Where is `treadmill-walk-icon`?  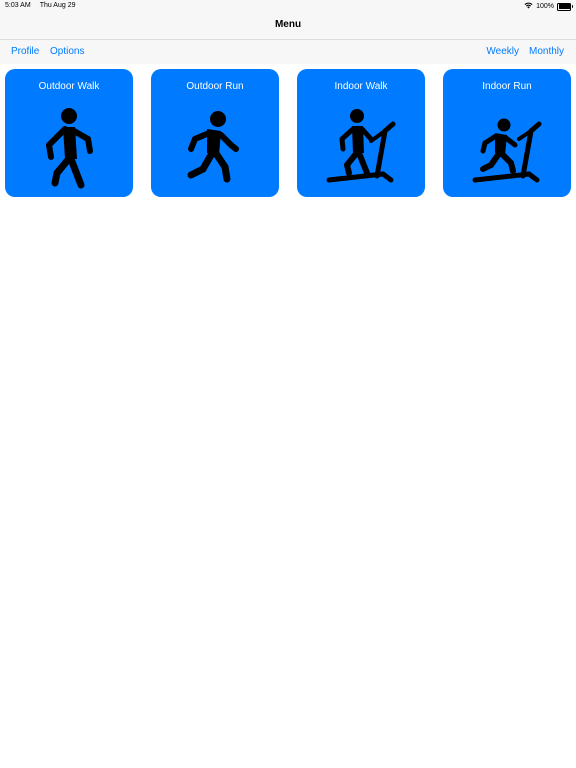
treadmill-walk-icon is located at coordinates (361, 146).